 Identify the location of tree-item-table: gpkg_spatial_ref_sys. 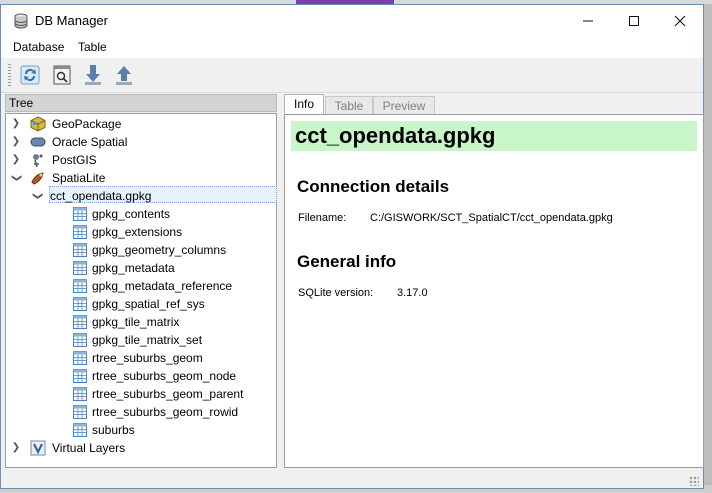
(141, 304).